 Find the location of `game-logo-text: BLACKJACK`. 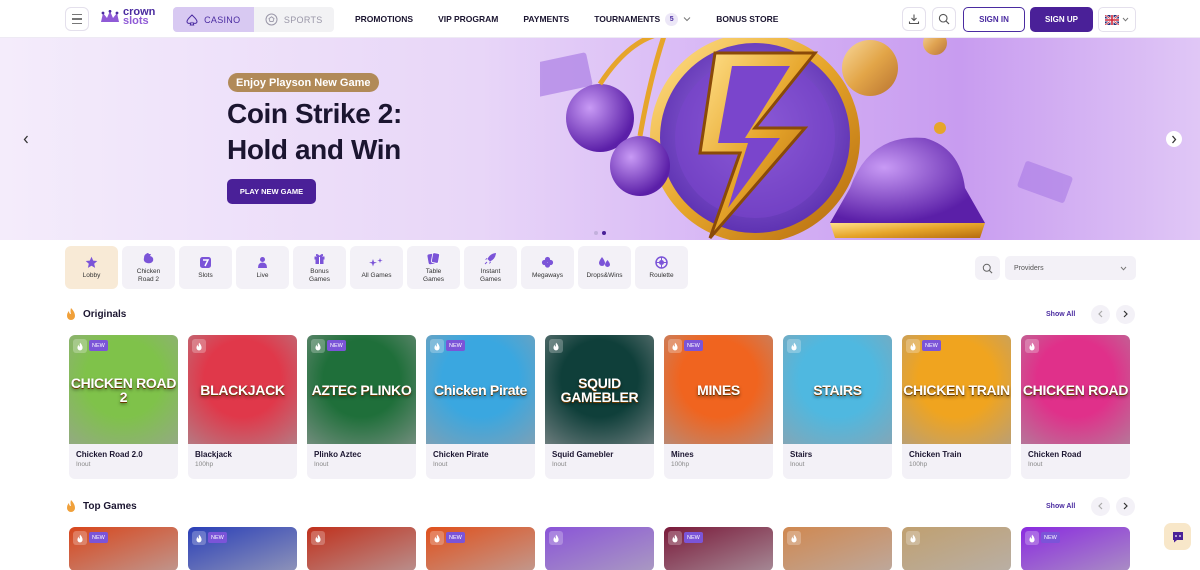

game-logo-text: BLACKJACK is located at coordinates (242, 389).